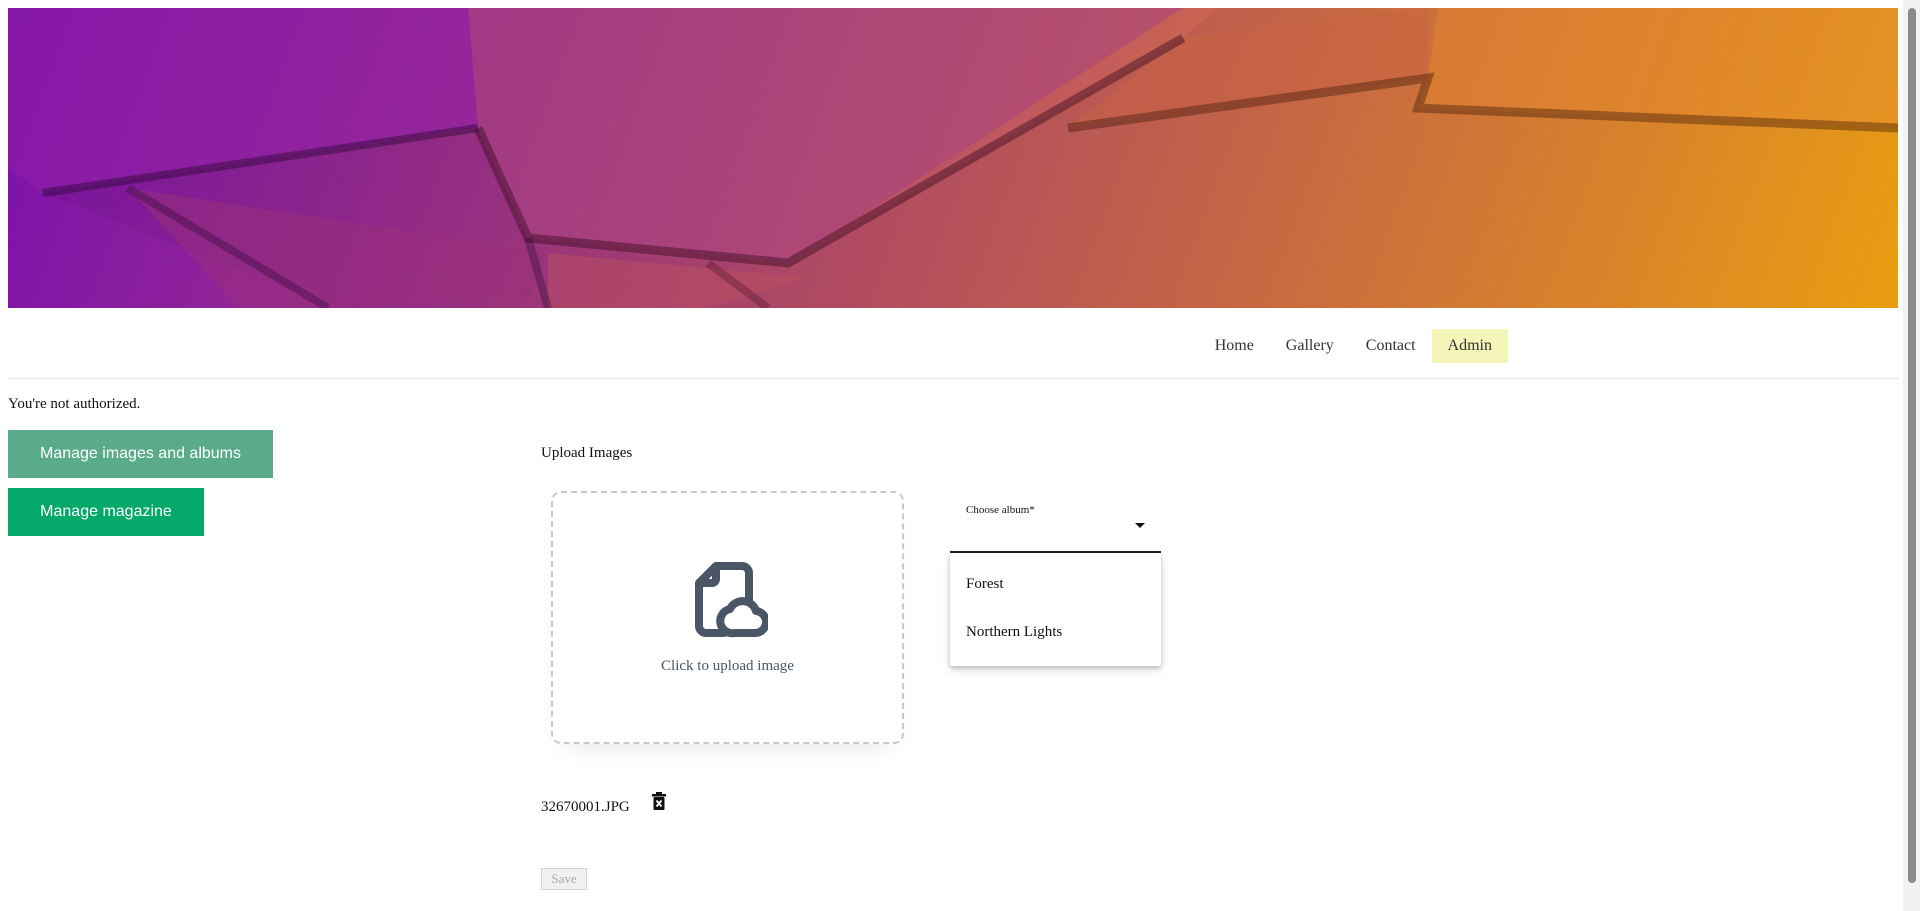  I want to click on nav-item-gallery: Gallery, so click(1310, 346).